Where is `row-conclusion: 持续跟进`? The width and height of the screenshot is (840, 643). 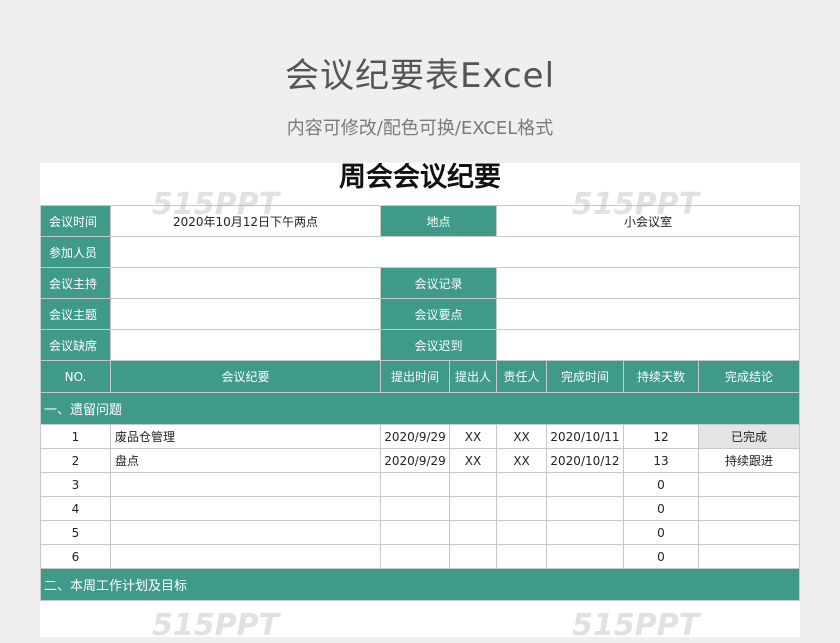
row-conclusion: 持续跟进 is located at coordinates (749, 460).